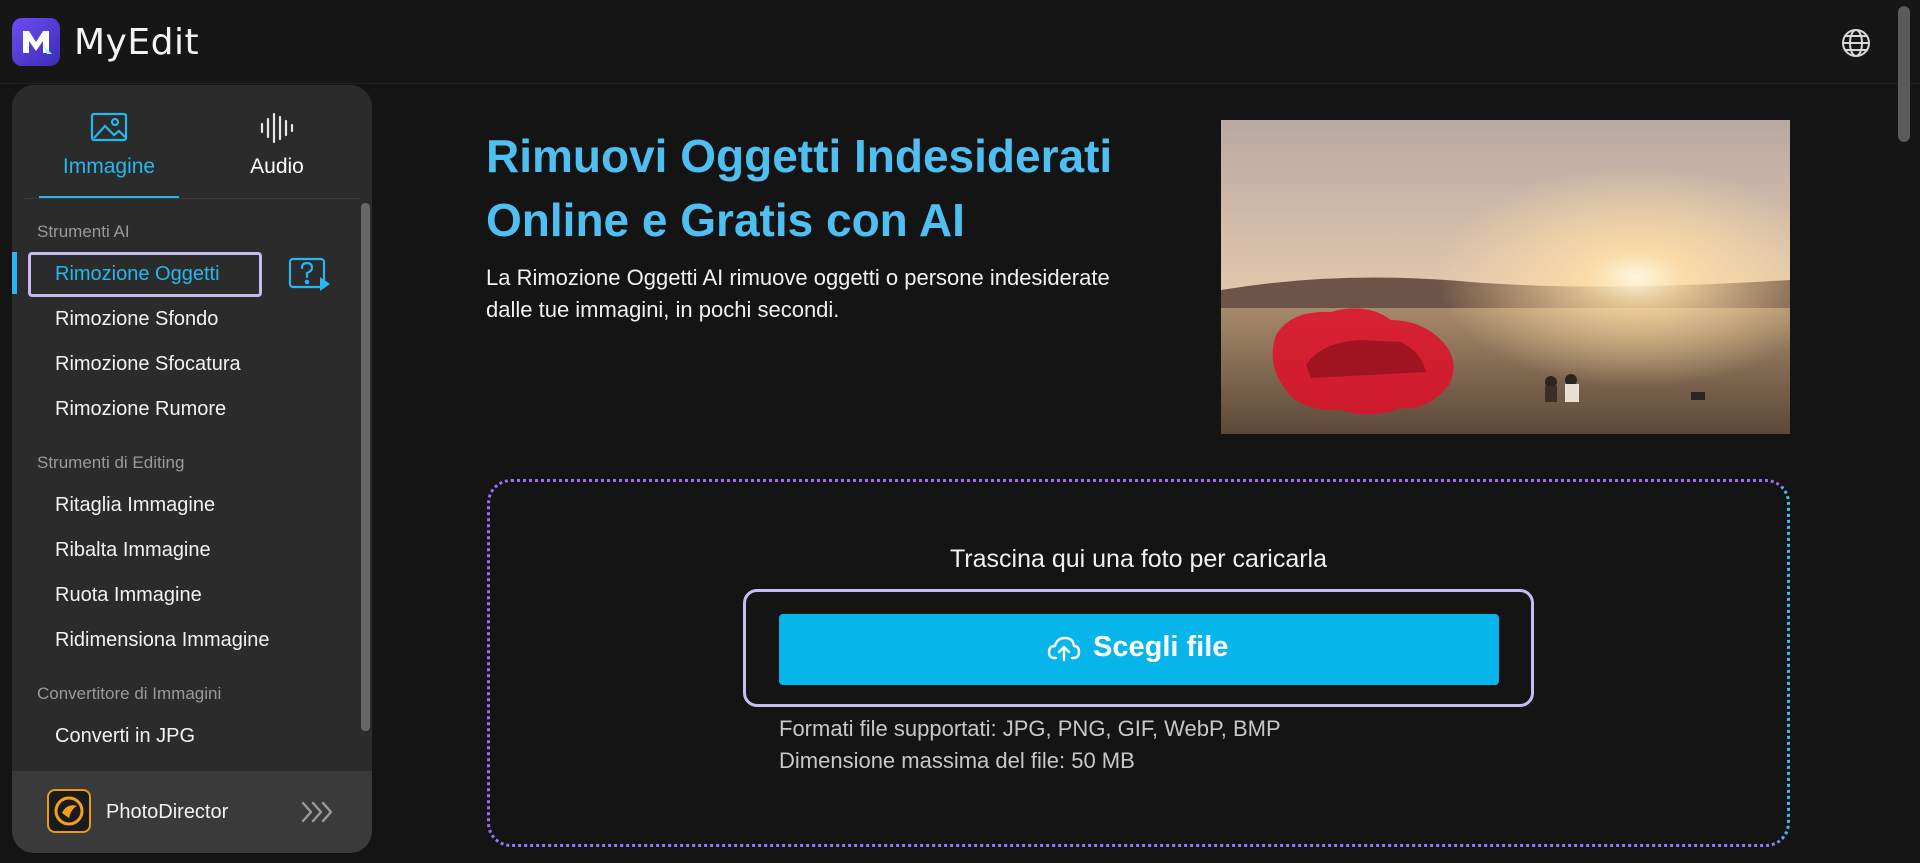  I want to click on sidebar-item-ruota-immagine: Ruota Immagine, so click(128, 595).